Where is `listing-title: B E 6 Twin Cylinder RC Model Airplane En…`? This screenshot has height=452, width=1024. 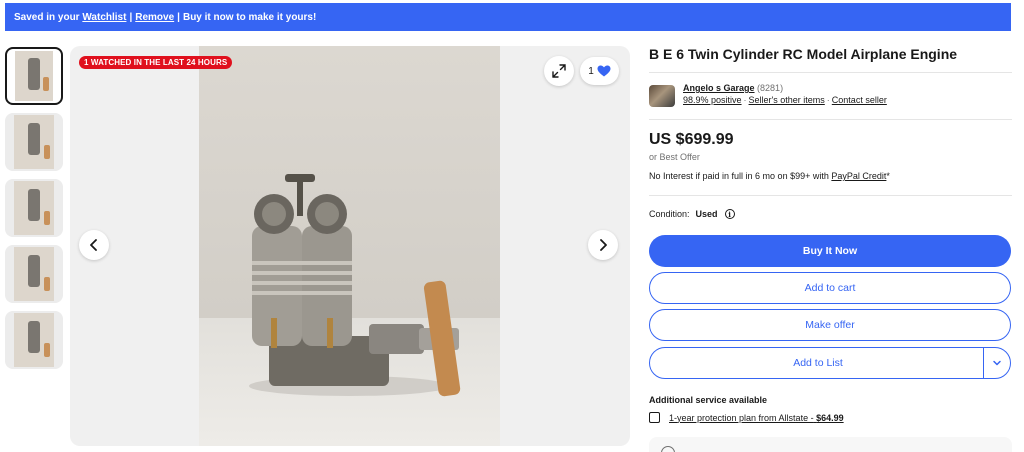
listing-title: B E 6 Twin Cylinder RC Model Airplane En… is located at coordinates (803, 54).